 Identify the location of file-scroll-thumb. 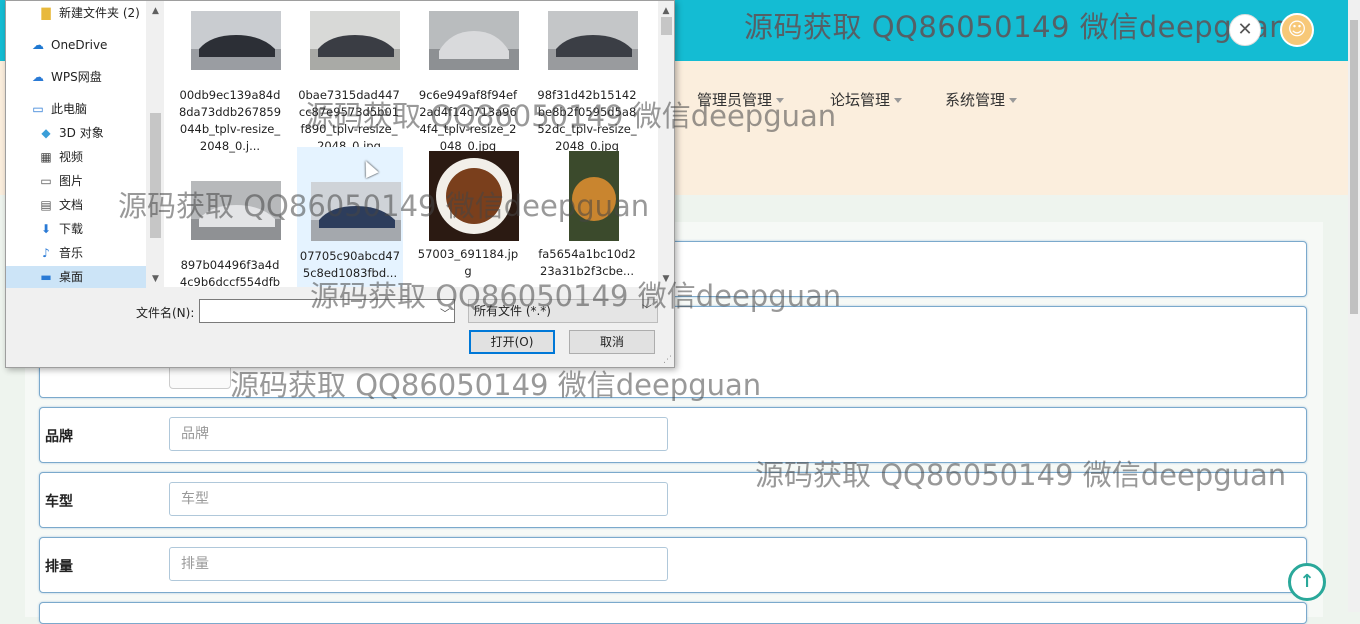
(666, 26).